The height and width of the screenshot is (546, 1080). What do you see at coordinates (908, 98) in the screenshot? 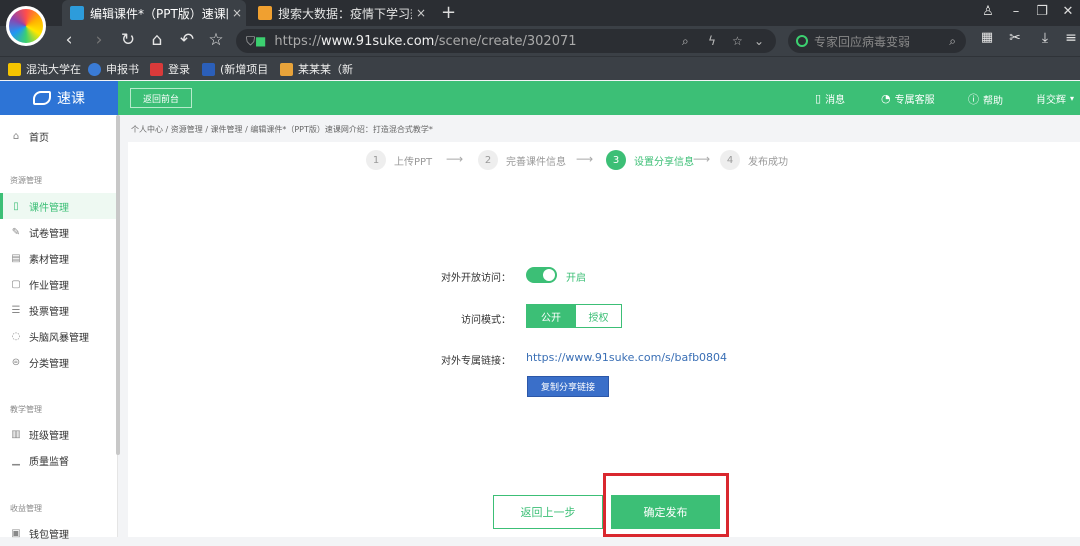
I see `customer-service-link: ◔ 专属客服` at bounding box center [908, 98].